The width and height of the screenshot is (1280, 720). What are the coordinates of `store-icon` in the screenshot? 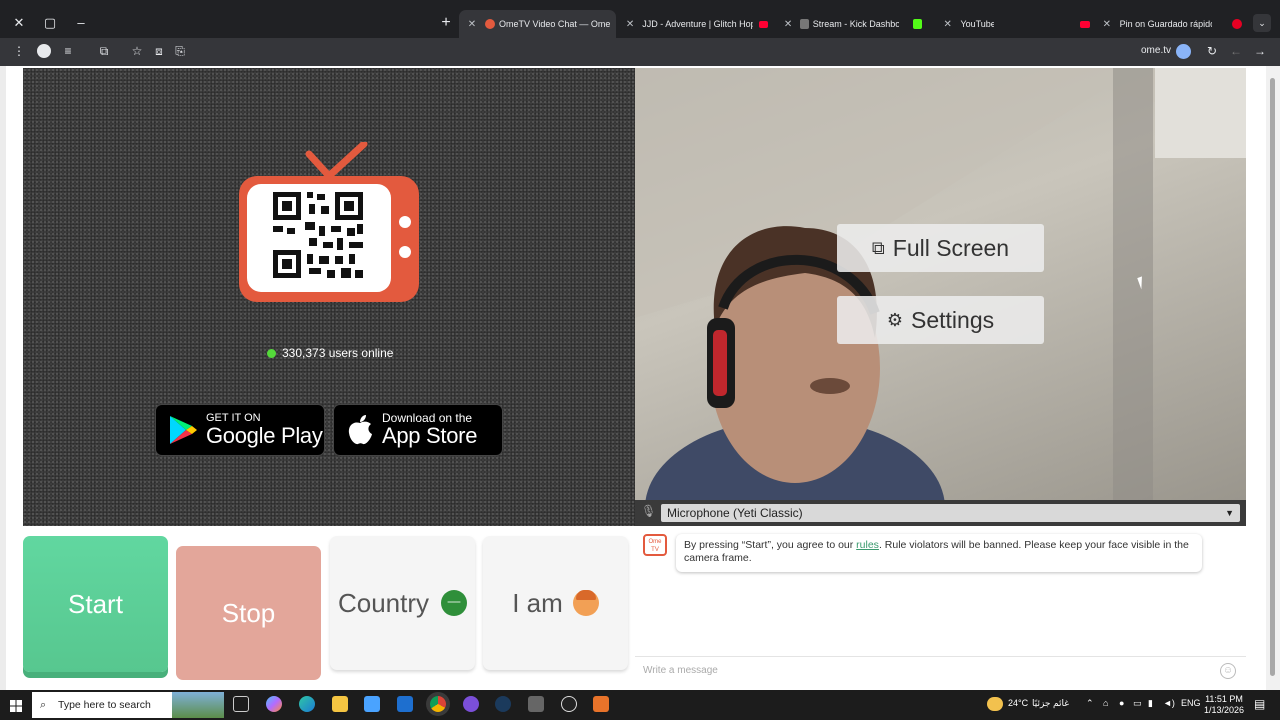 It's located at (372, 704).